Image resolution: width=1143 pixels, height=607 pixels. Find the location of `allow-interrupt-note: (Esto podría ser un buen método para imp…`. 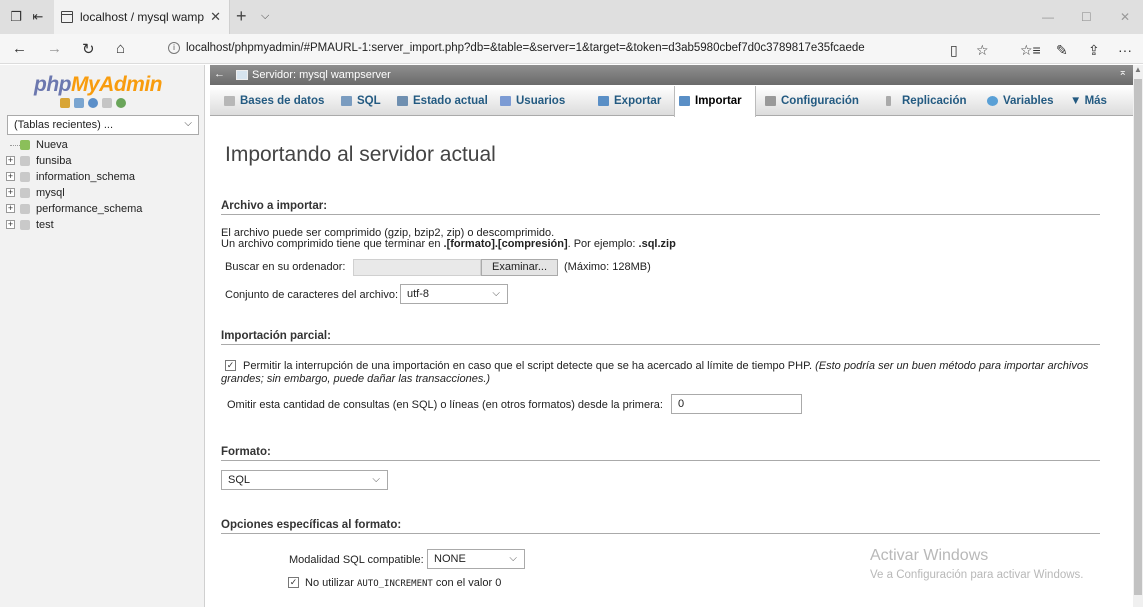

allow-interrupt-note: (Esto podría ser un buen método para imp… is located at coordinates (952, 366).